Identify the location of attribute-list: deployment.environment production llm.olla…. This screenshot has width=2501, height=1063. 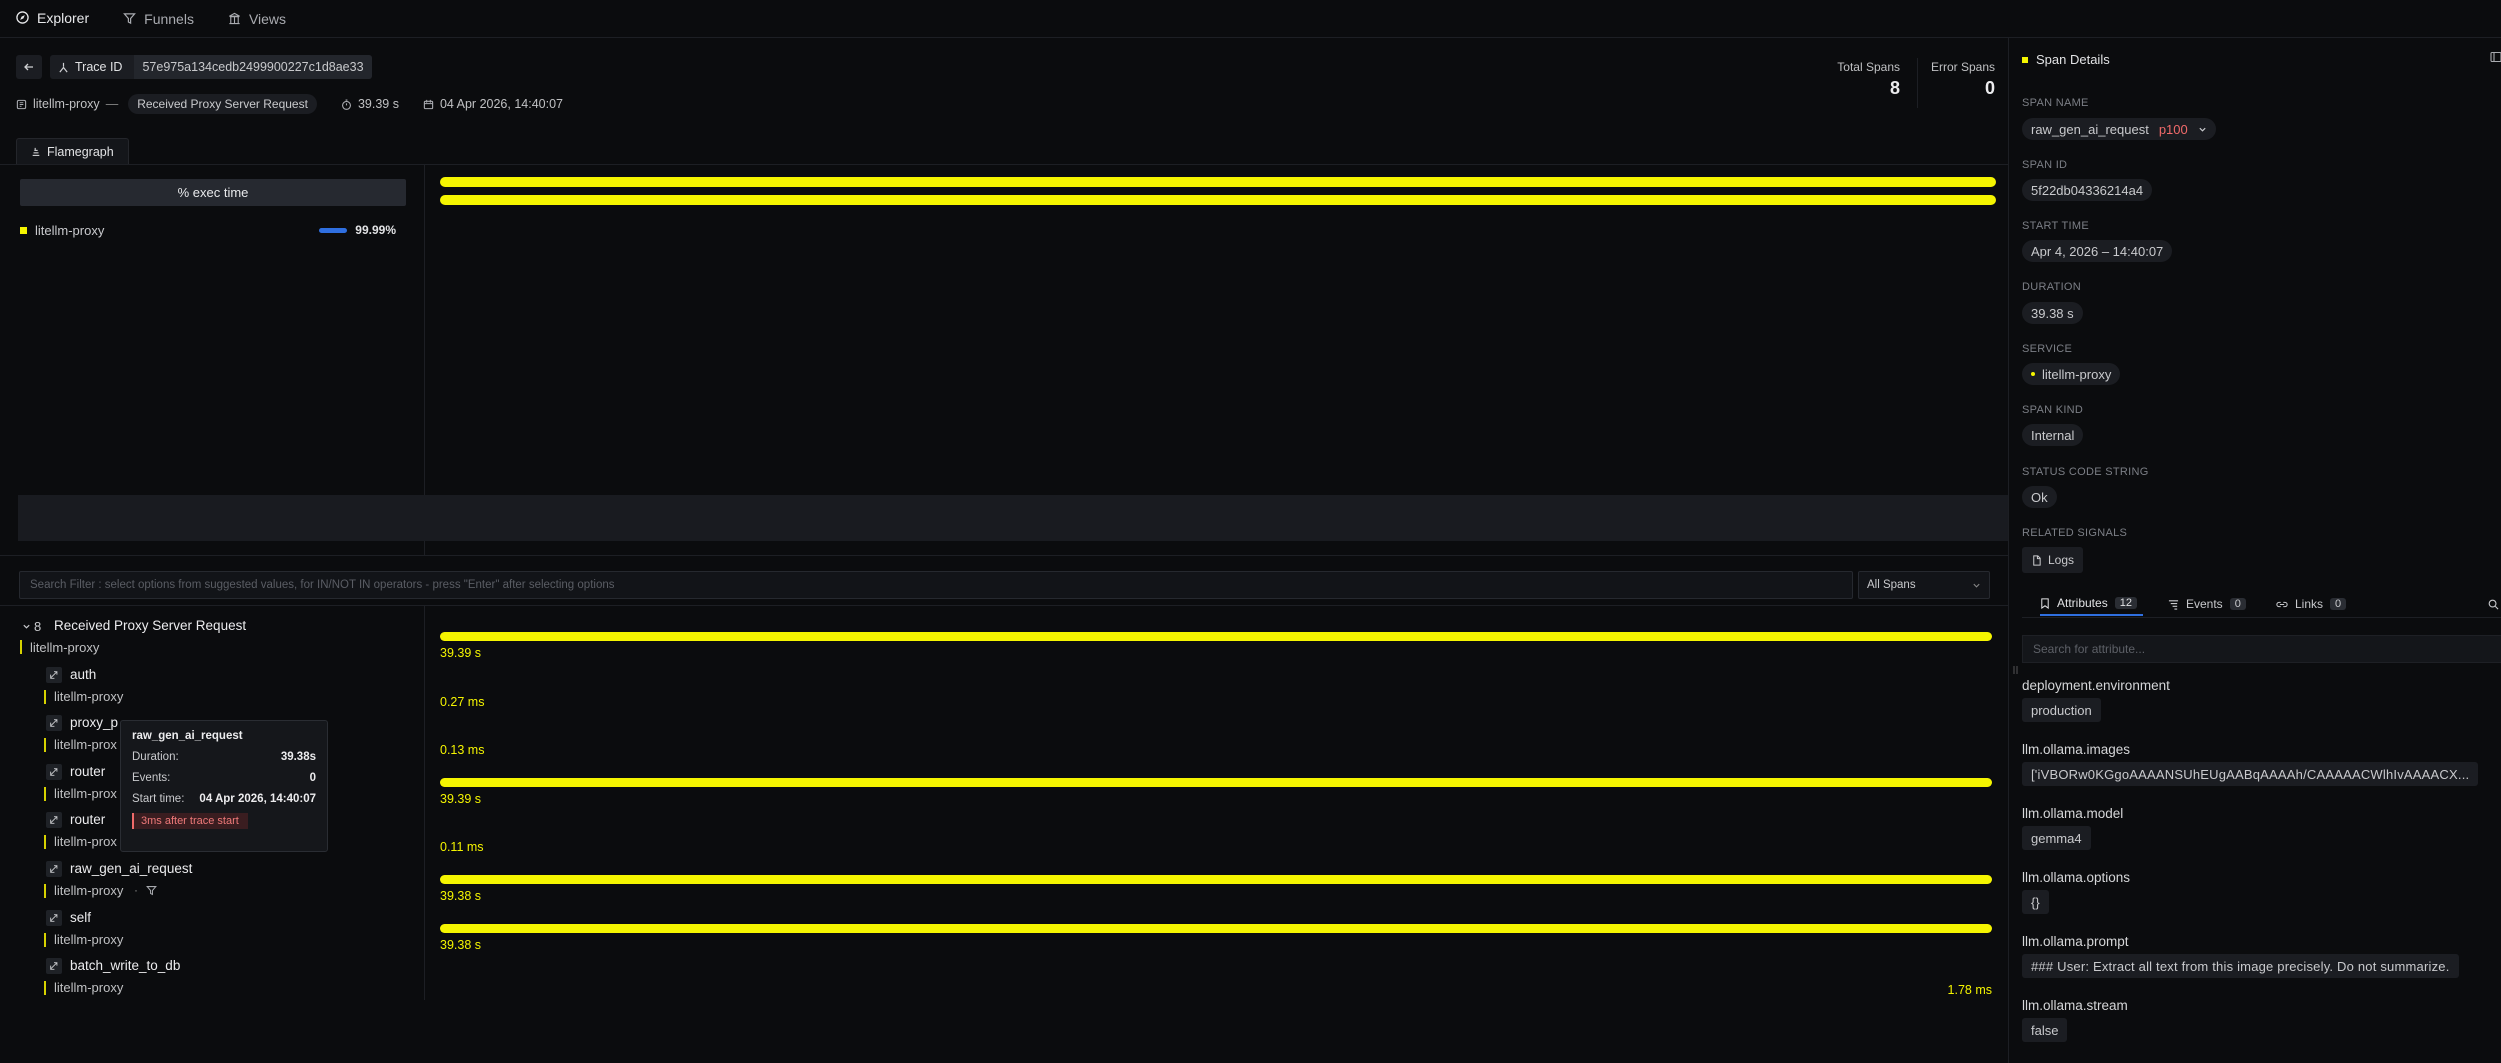
(2261, 870).